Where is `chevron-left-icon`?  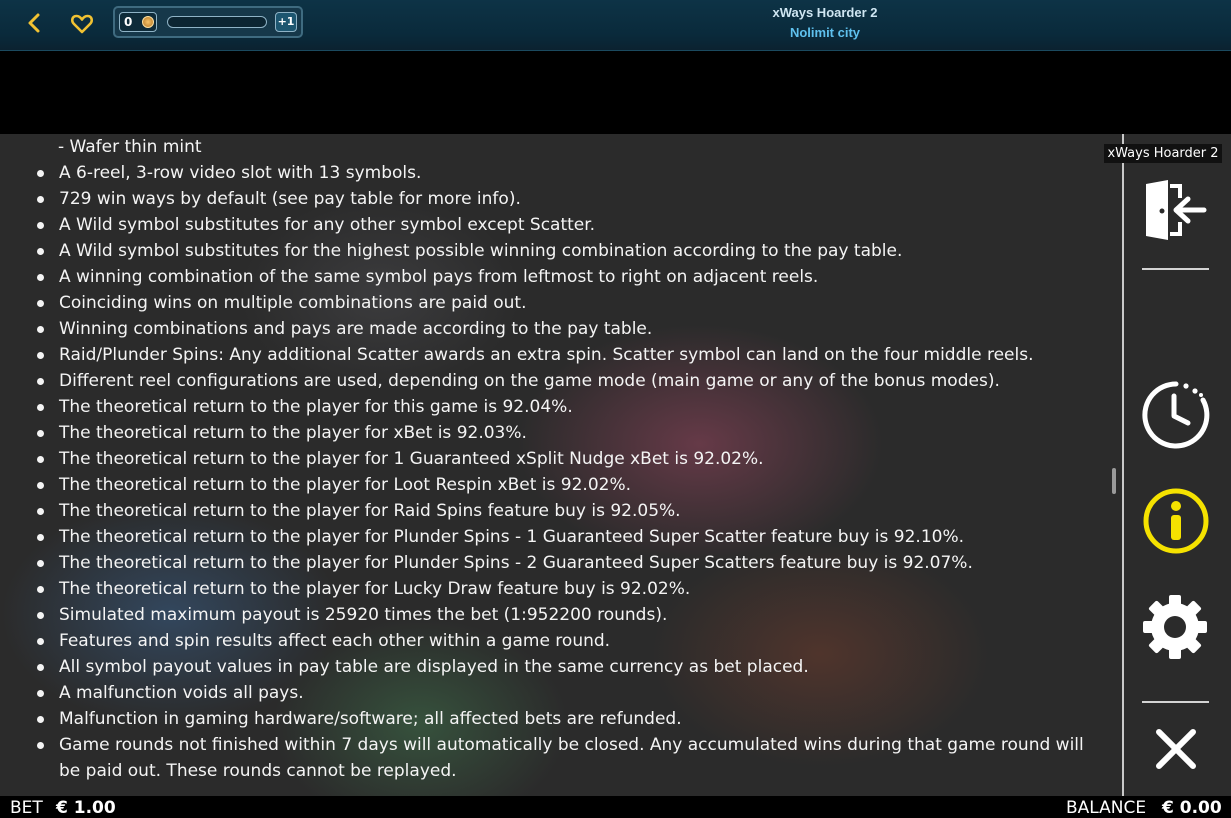 chevron-left-icon is located at coordinates (34, 23).